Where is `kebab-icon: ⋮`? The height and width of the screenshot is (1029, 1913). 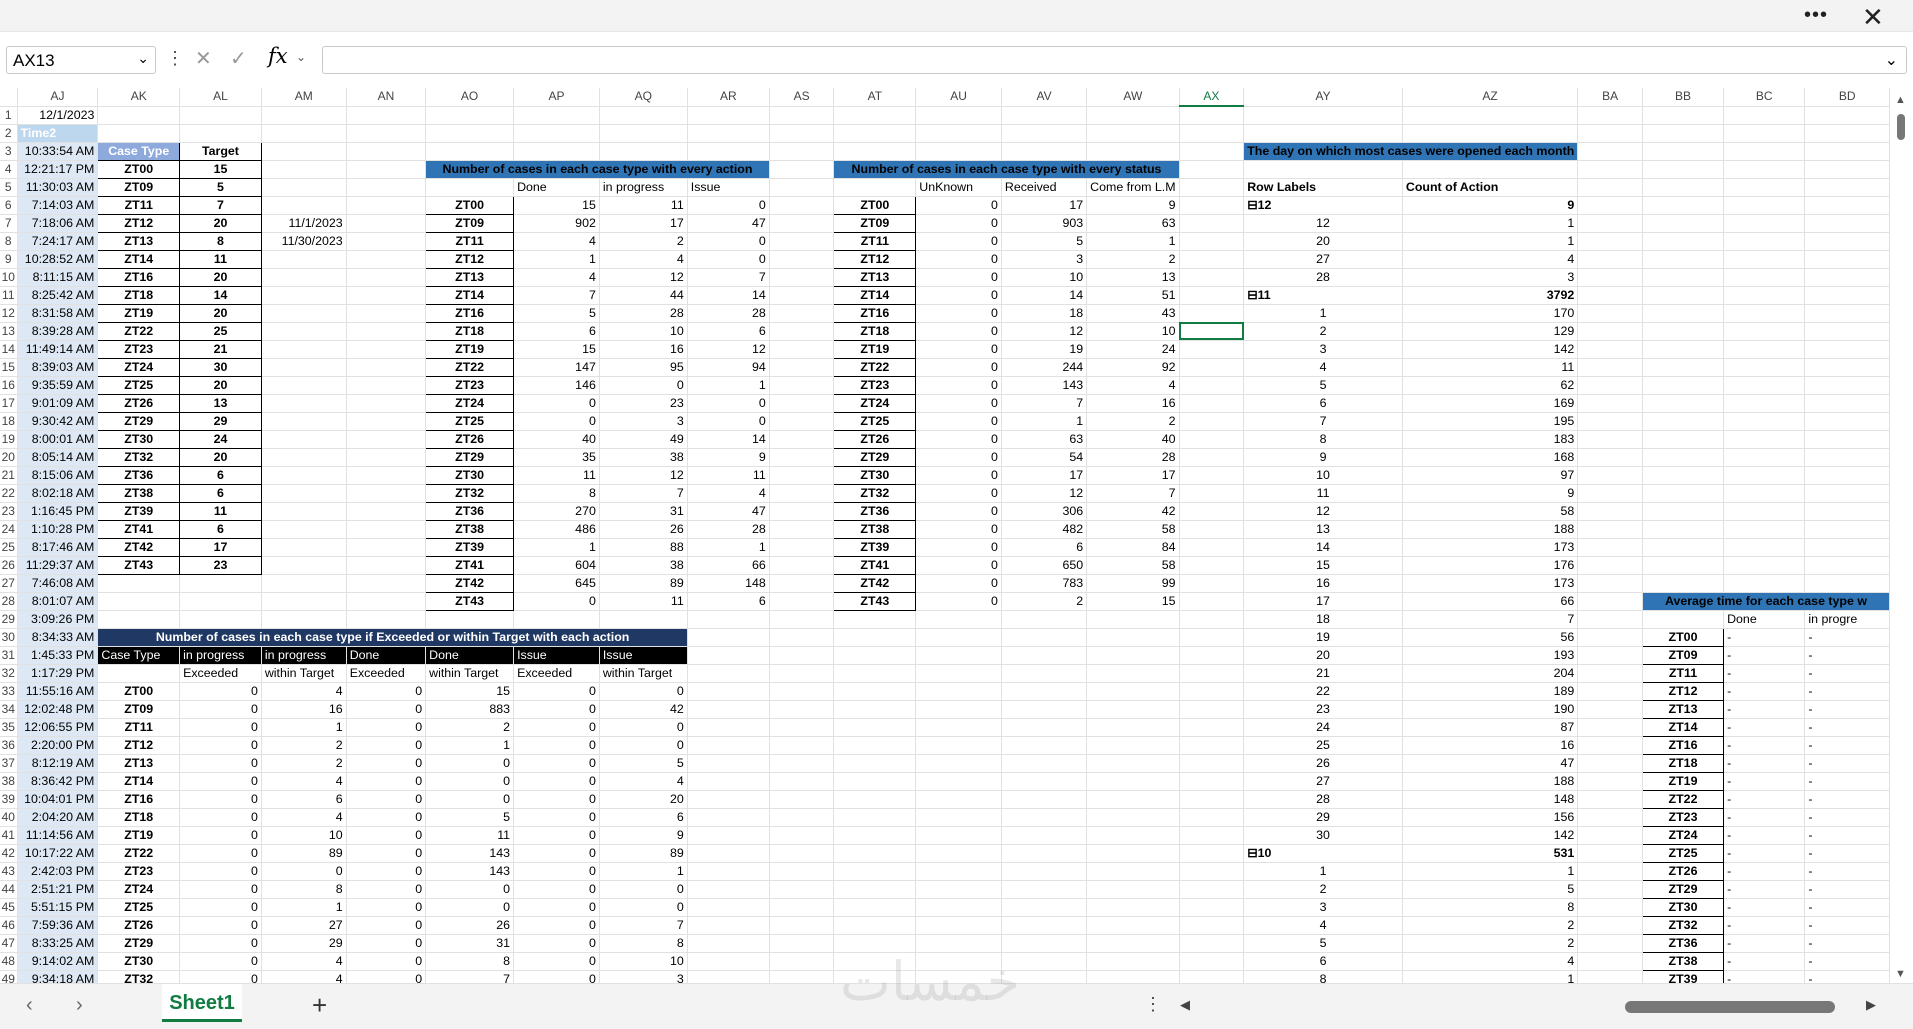
kebab-icon: ⋮ is located at coordinates (1153, 1004).